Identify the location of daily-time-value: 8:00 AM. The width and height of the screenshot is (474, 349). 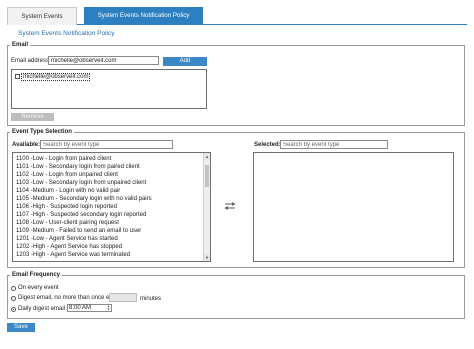
(80, 308).